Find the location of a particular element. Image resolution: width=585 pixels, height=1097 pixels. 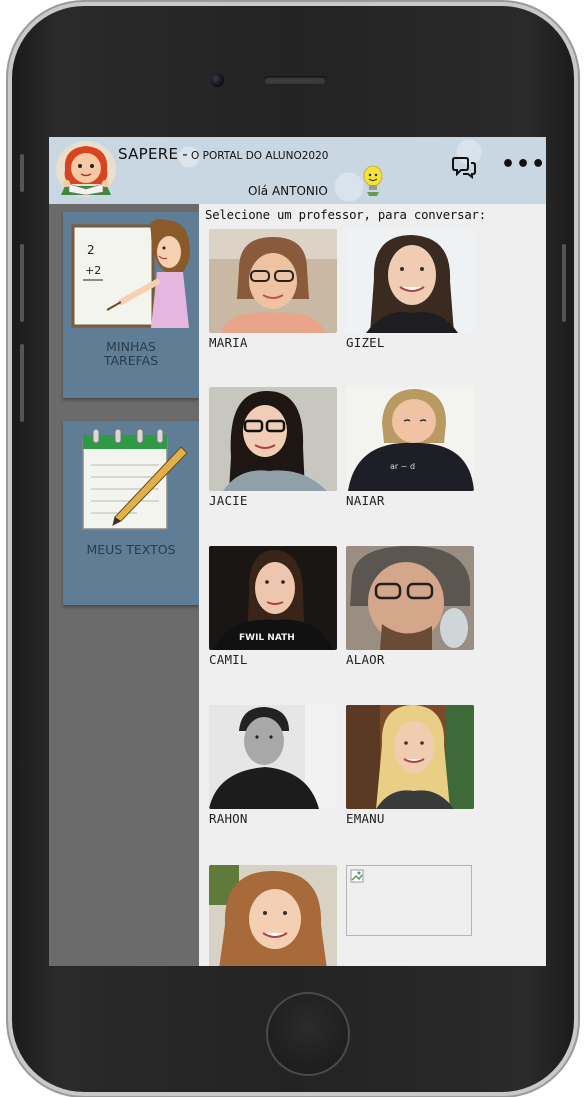

lightbulb-mascot-icon is located at coordinates (373, 180).